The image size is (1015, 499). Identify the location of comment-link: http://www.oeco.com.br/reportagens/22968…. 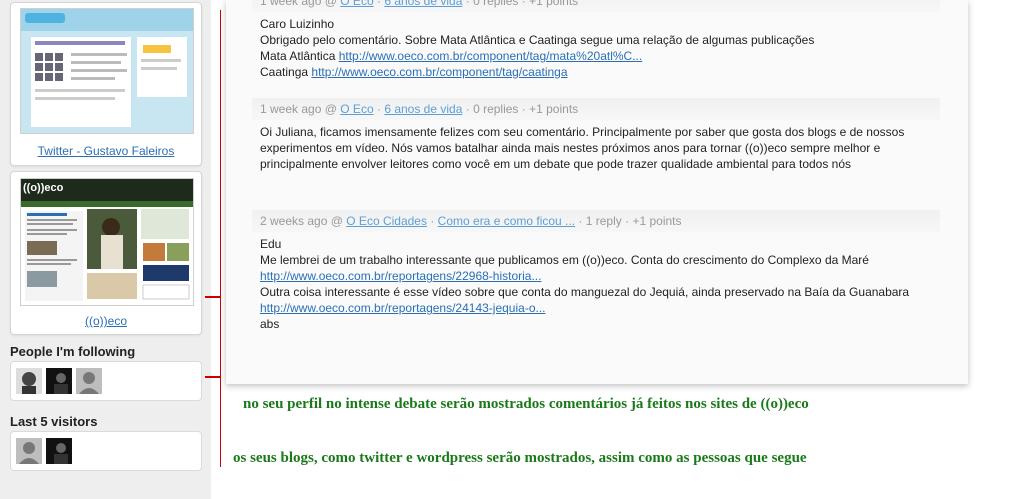
(400, 276).